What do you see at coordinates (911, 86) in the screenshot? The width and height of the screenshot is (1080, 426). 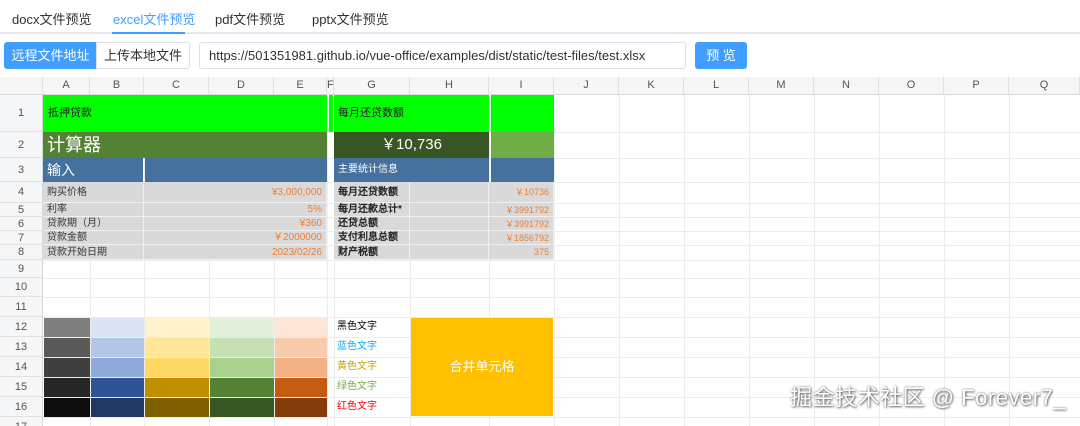 I see `column-header: O` at bounding box center [911, 86].